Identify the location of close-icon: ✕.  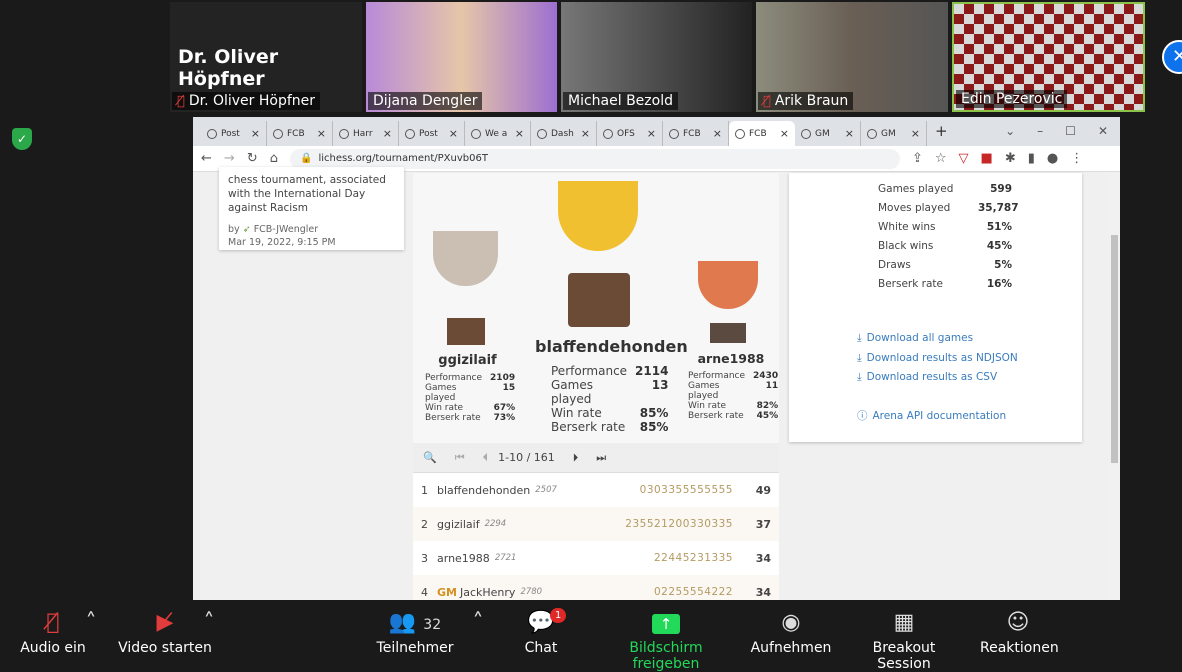
(1172, 57).